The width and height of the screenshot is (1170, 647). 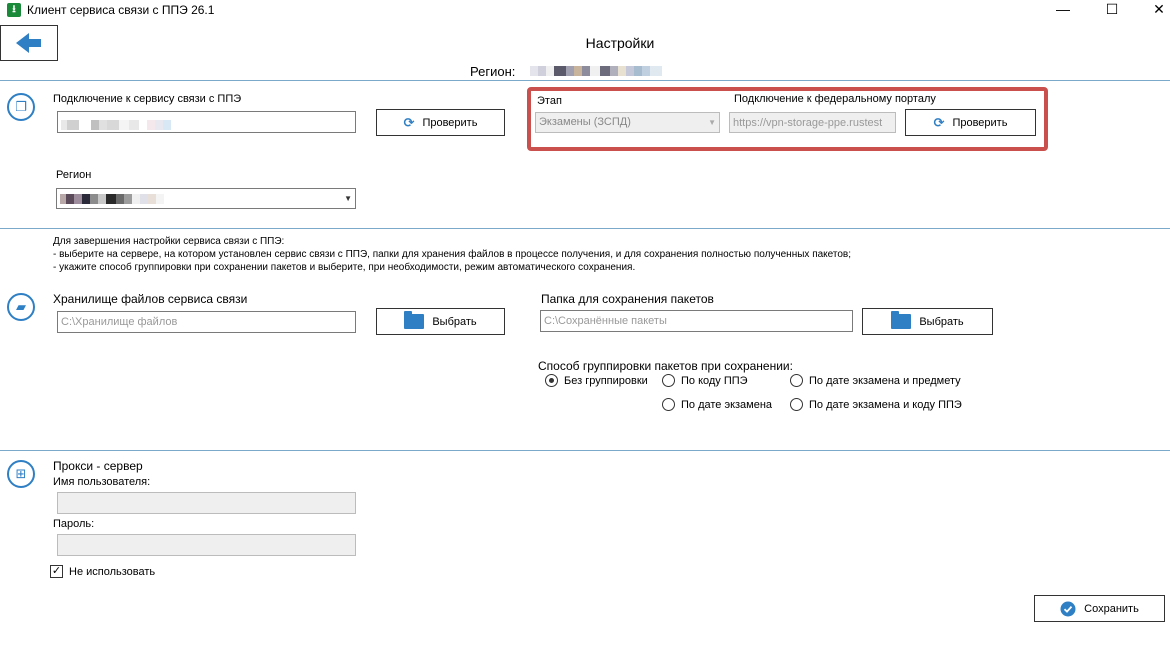 What do you see at coordinates (627, 299) in the screenshot?
I see `packages-folder-label: Папка для сохранения пакетов` at bounding box center [627, 299].